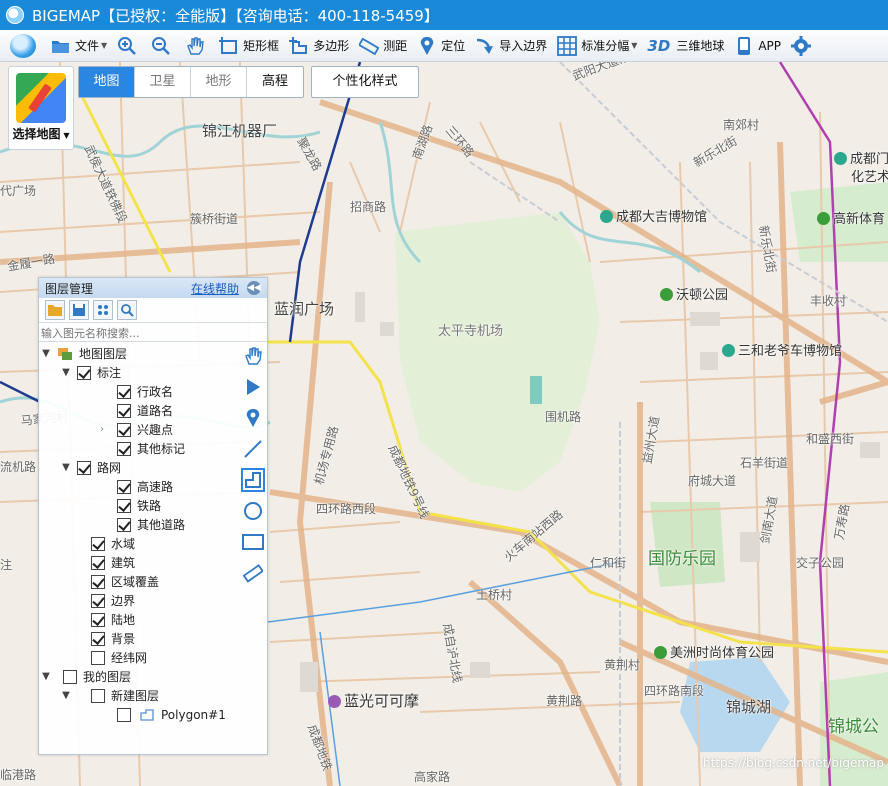 This screenshot has width=888, height=786. I want to click on tree-node-new-layer: ▼ 新建图层, so click(139, 695).